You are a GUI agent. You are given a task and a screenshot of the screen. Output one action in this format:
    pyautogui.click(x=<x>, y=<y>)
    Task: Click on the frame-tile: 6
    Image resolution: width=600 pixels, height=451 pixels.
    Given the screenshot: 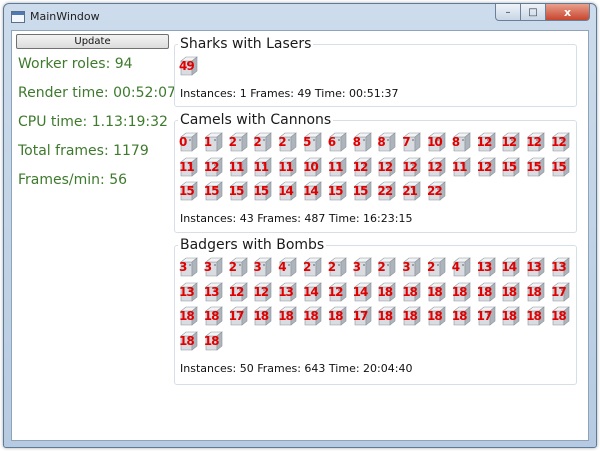 What is the action you would take?
    pyautogui.click(x=338, y=142)
    